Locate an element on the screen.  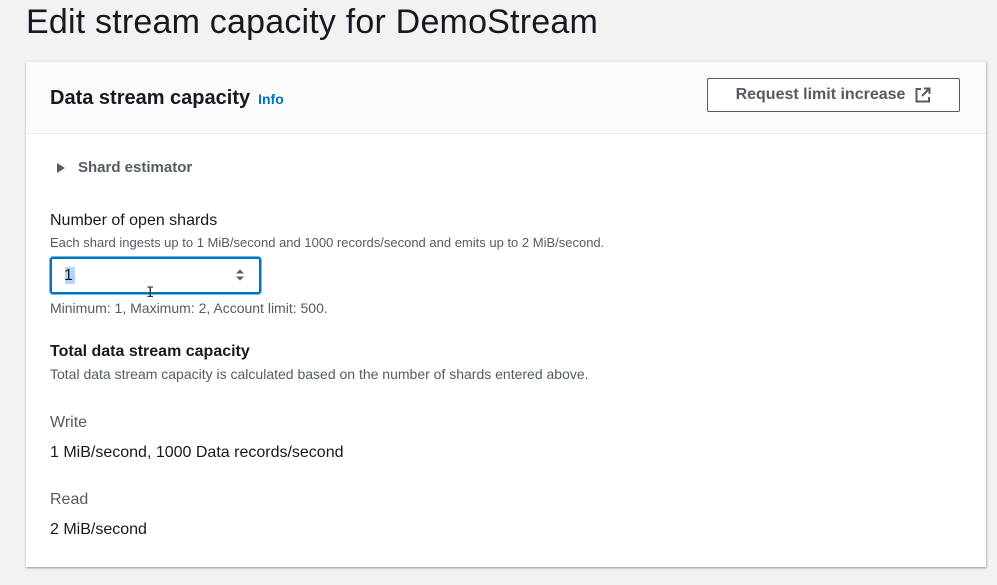
panel-title-text: Data stream capacity is located at coordinates (150, 98).